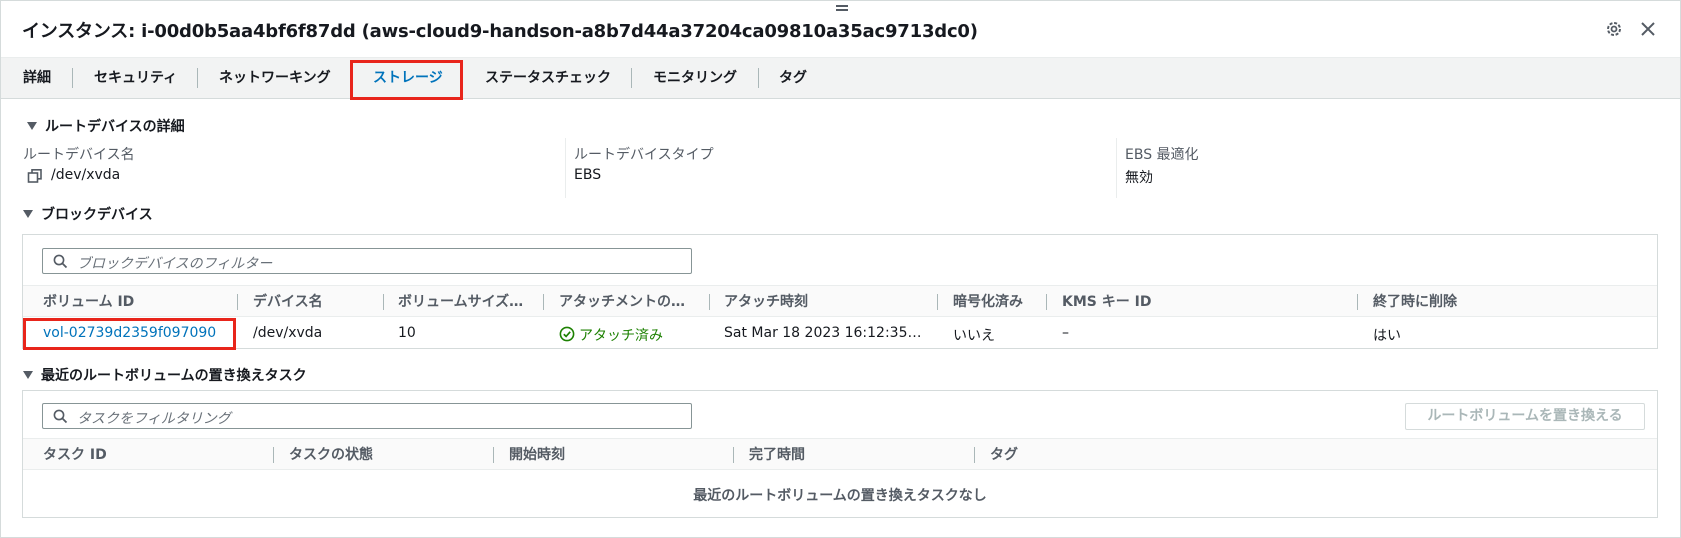  Describe the element at coordinates (275, 78) in the screenshot. I see `tab-networking: ネットワーキング` at that location.